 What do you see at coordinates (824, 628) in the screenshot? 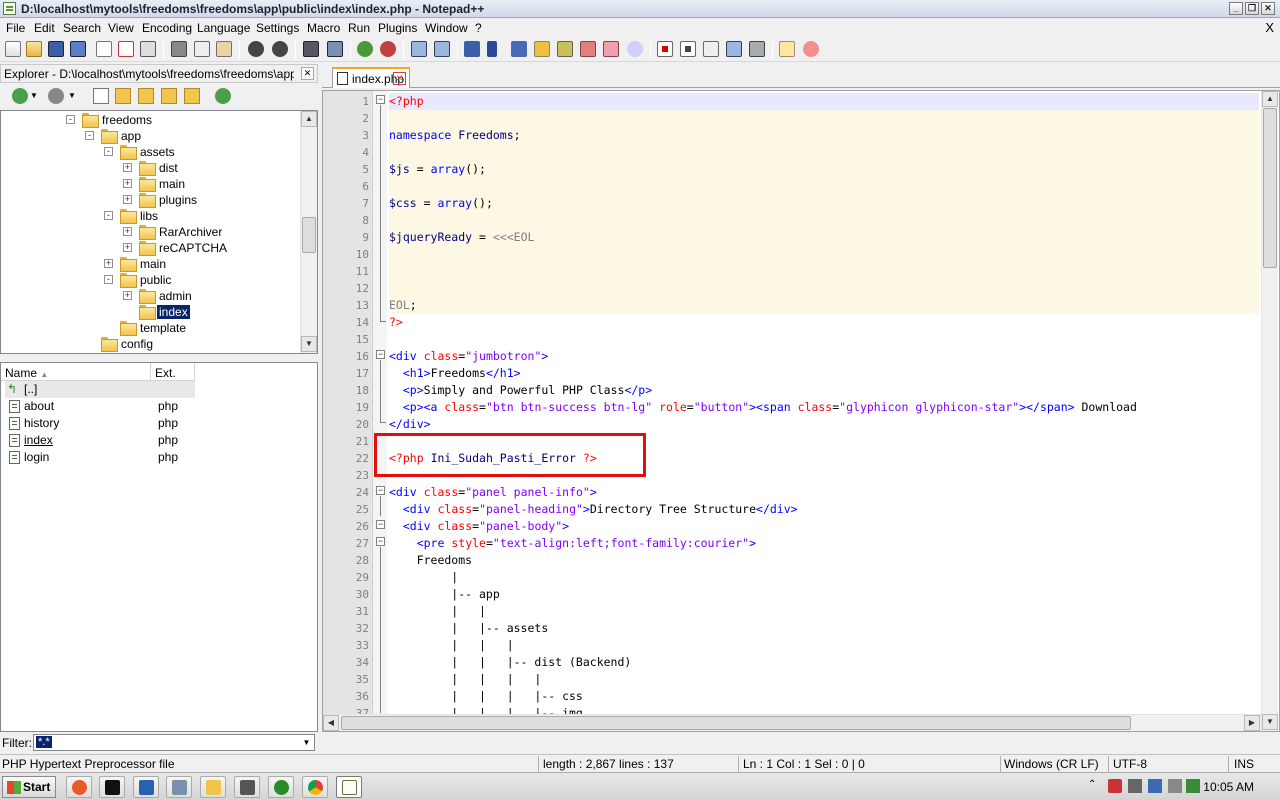
I see `code-line: | |-- assets` at bounding box center [824, 628].